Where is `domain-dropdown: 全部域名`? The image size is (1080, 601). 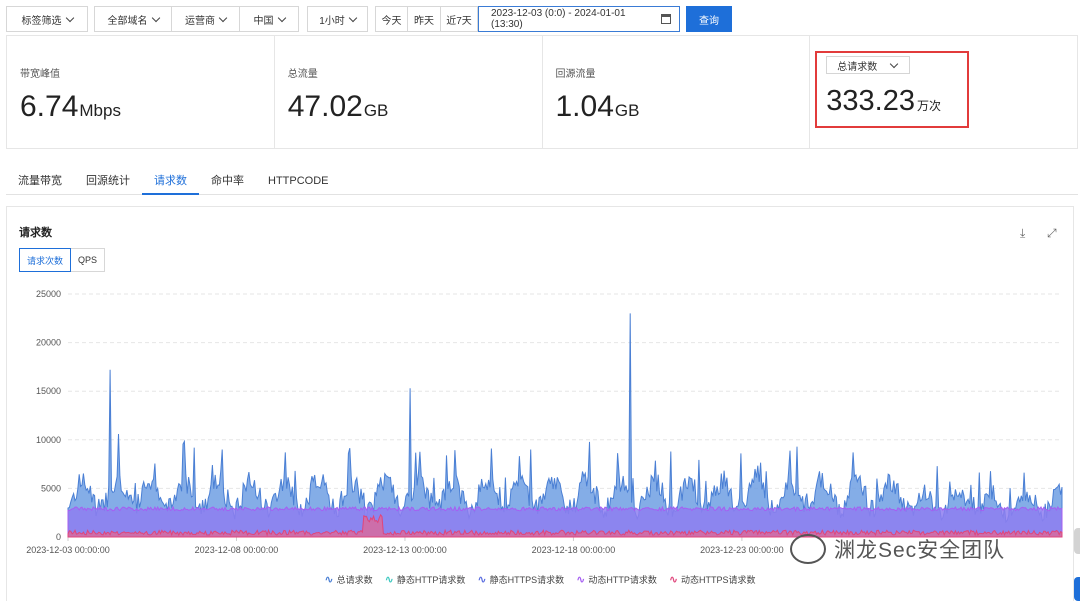
domain-dropdown: 全部域名 is located at coordinates (133, 19).